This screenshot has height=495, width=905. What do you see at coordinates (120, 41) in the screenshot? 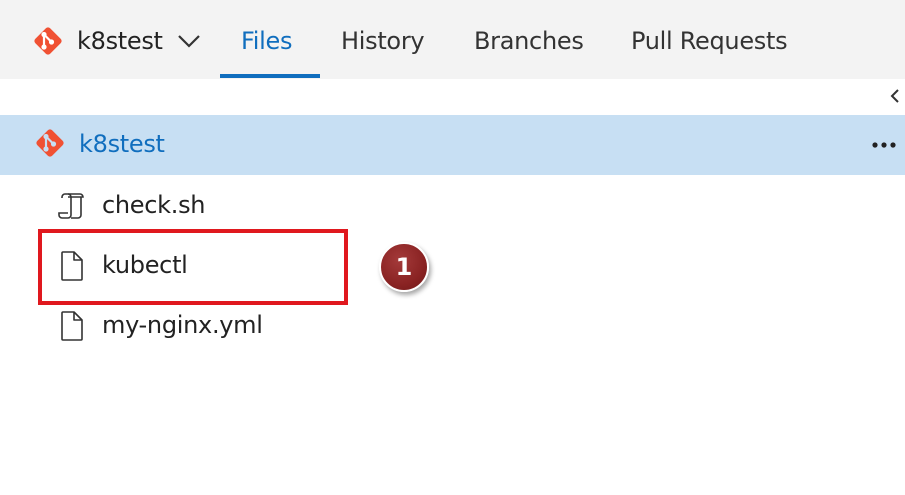
I see `repo-name: k8stest` at bounding box center [120, 41].